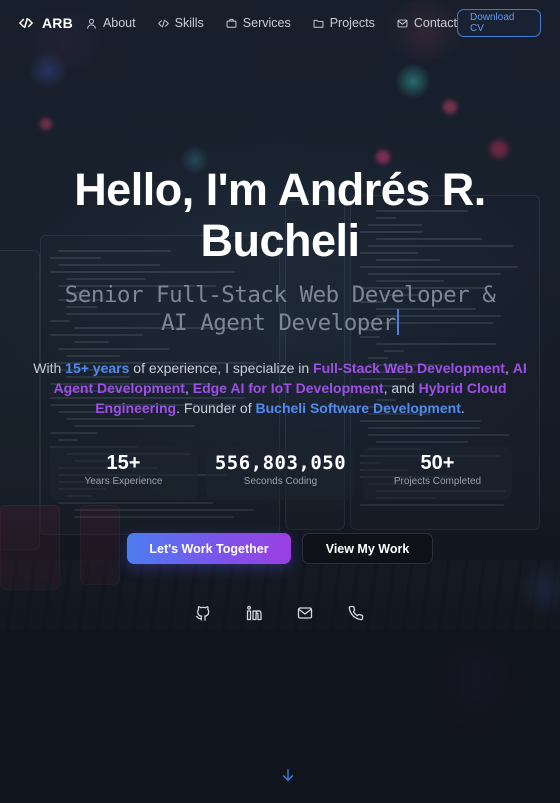 Image resolution: width=560 pixels, height=803 pixels. What do you see at coordinates (266, 23) in the screenshot?
I see `nav-item-label: Services` at bounding box center [266, 23].